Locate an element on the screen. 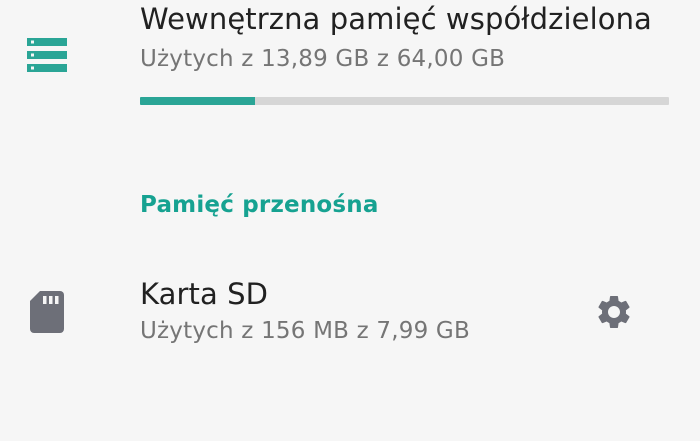 Image resolution: width=700 pixels, height=441 pixels. storage-progress-bar is located at coordinates (404, 101).